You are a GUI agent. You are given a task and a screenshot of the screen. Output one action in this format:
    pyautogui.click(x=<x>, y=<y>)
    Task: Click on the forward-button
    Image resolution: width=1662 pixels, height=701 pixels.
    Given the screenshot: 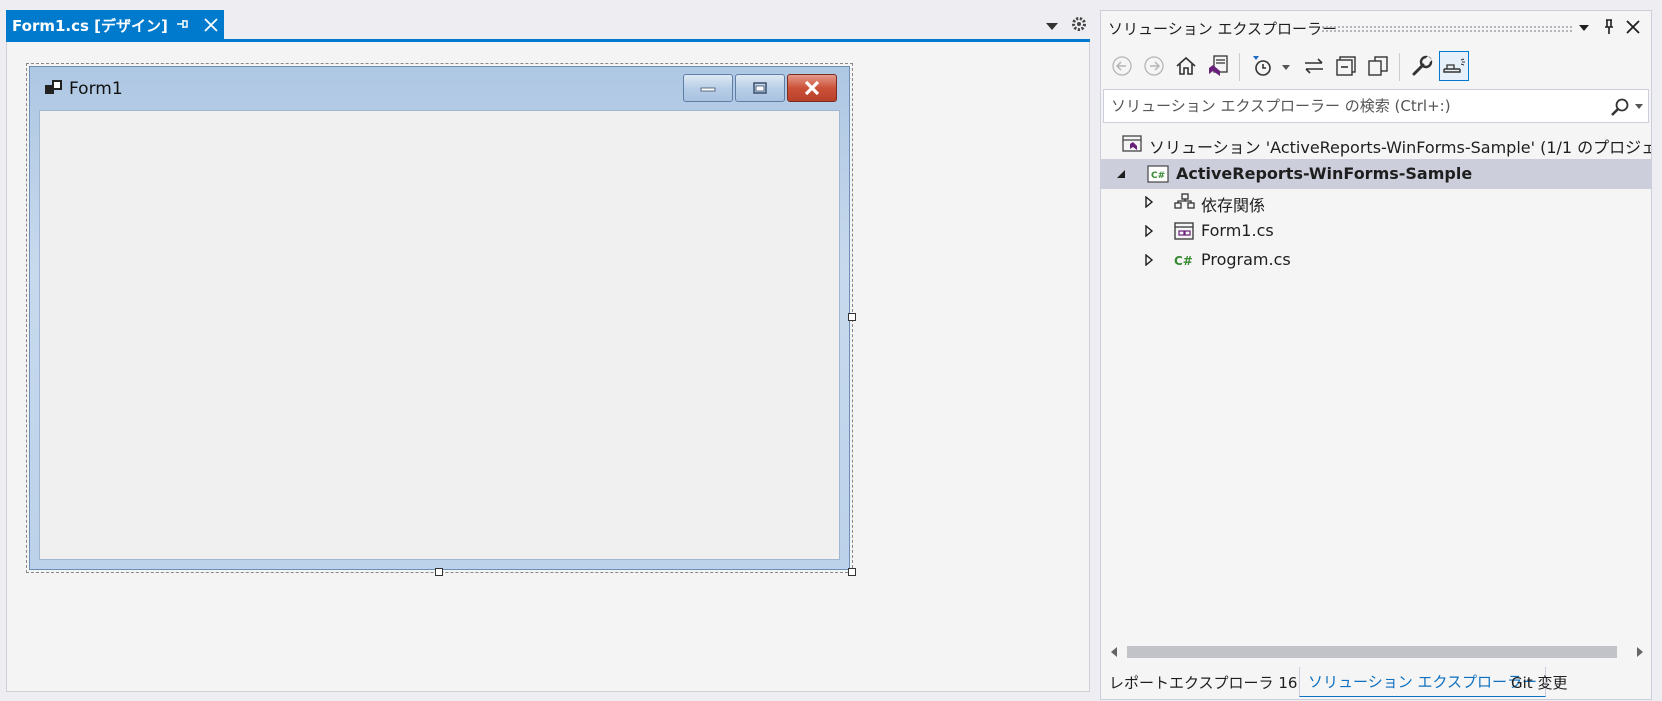 What is the action you would take?
    pyautogui.click(x=1154, y=66)
    